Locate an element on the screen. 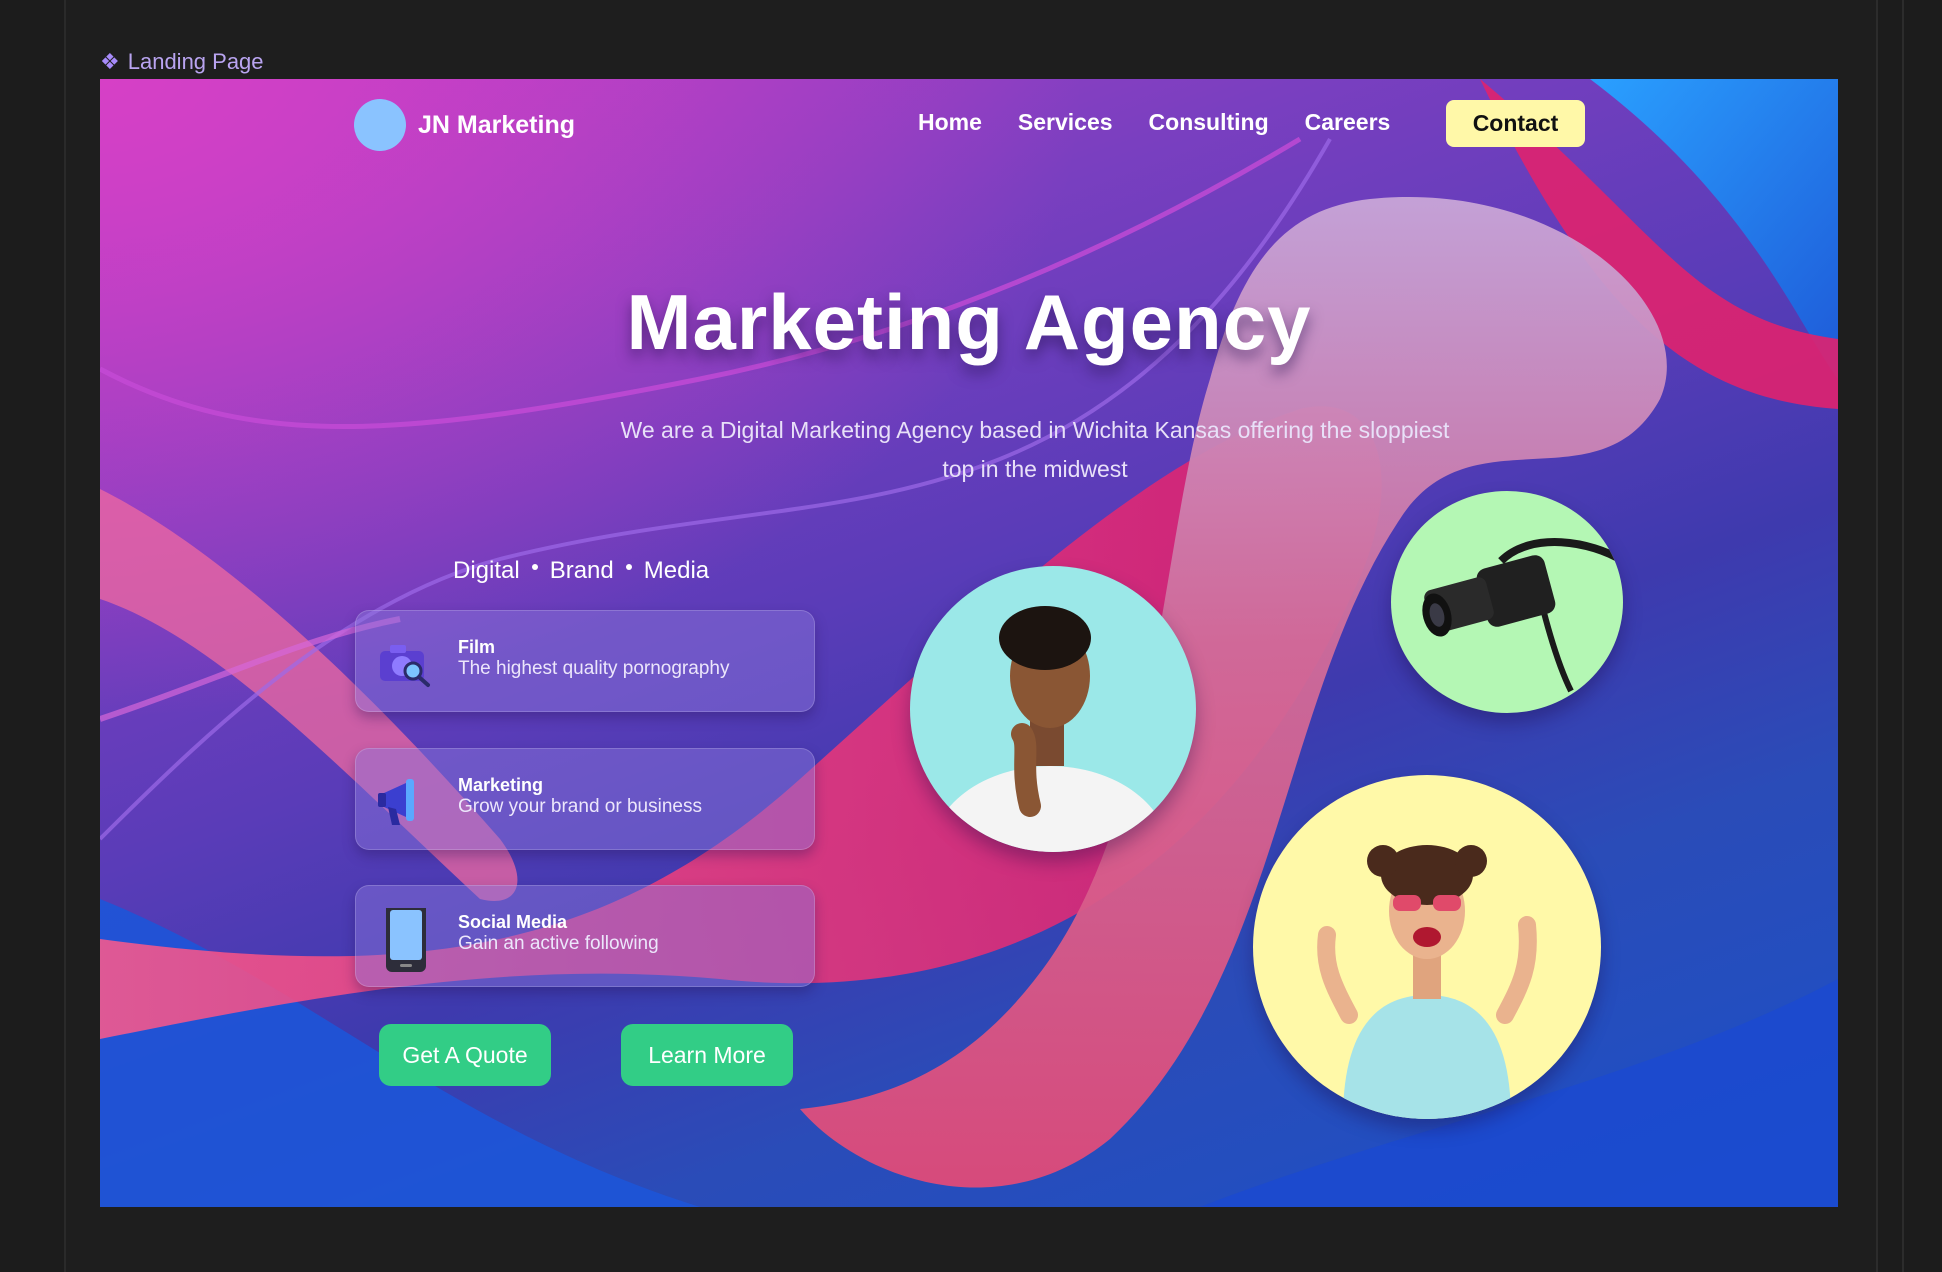 This screenshot has width=1942, height=1272. service-card-social-media: Social Media Gain an active following is located at coordinates (585, 936).